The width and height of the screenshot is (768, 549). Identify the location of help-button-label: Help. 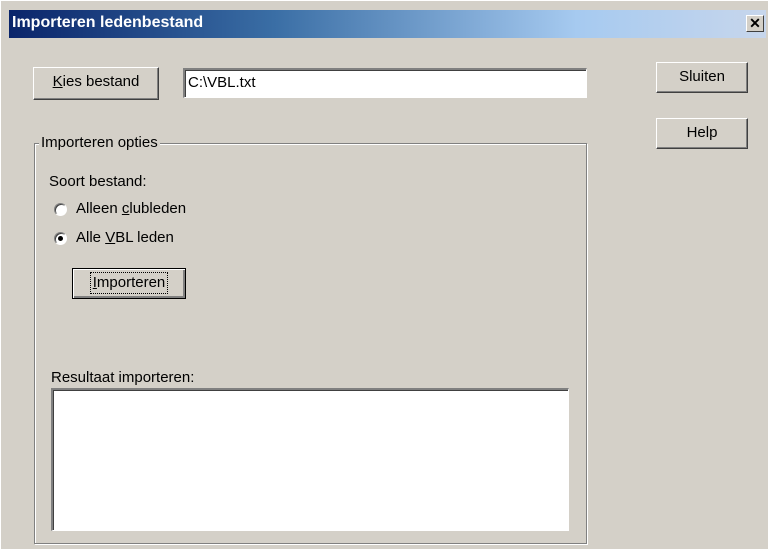
(702, 132).